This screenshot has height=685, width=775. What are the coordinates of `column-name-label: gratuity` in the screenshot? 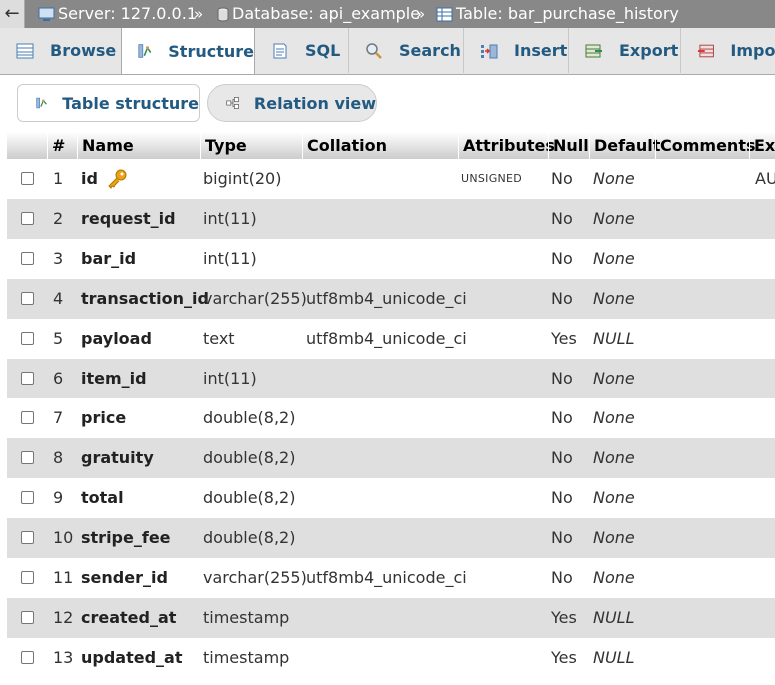 It's located at (117, 458).